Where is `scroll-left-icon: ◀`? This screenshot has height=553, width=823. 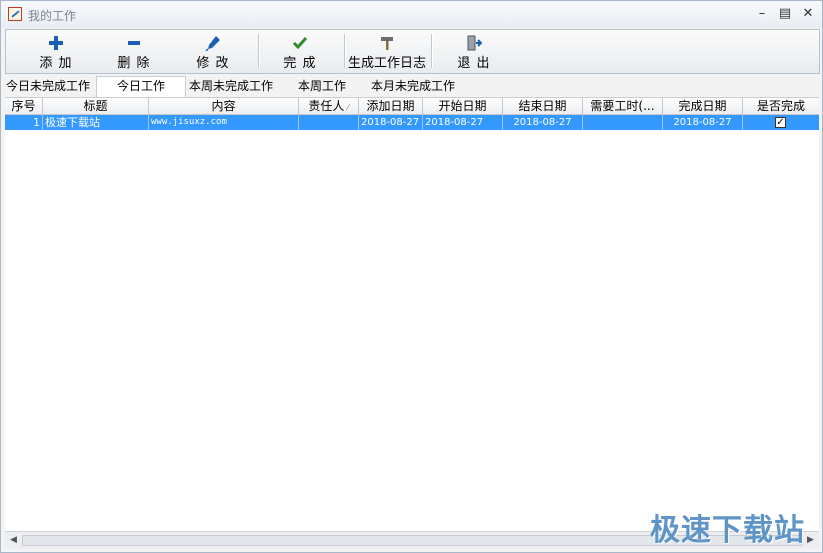
scroll-left-icon: ◀ is located at coordinates (13, 540).